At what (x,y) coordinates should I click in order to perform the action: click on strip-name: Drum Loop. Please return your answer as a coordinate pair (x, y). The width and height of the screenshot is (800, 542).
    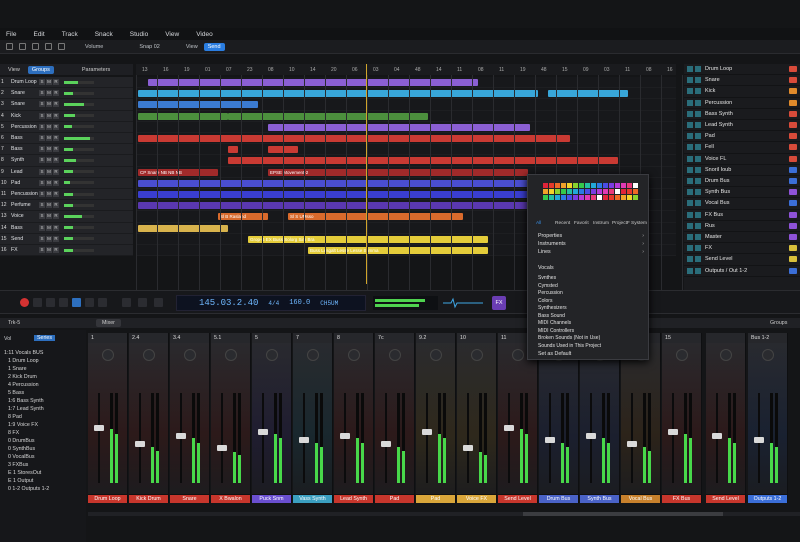
    Looking at the image, I should click on (107, 498).